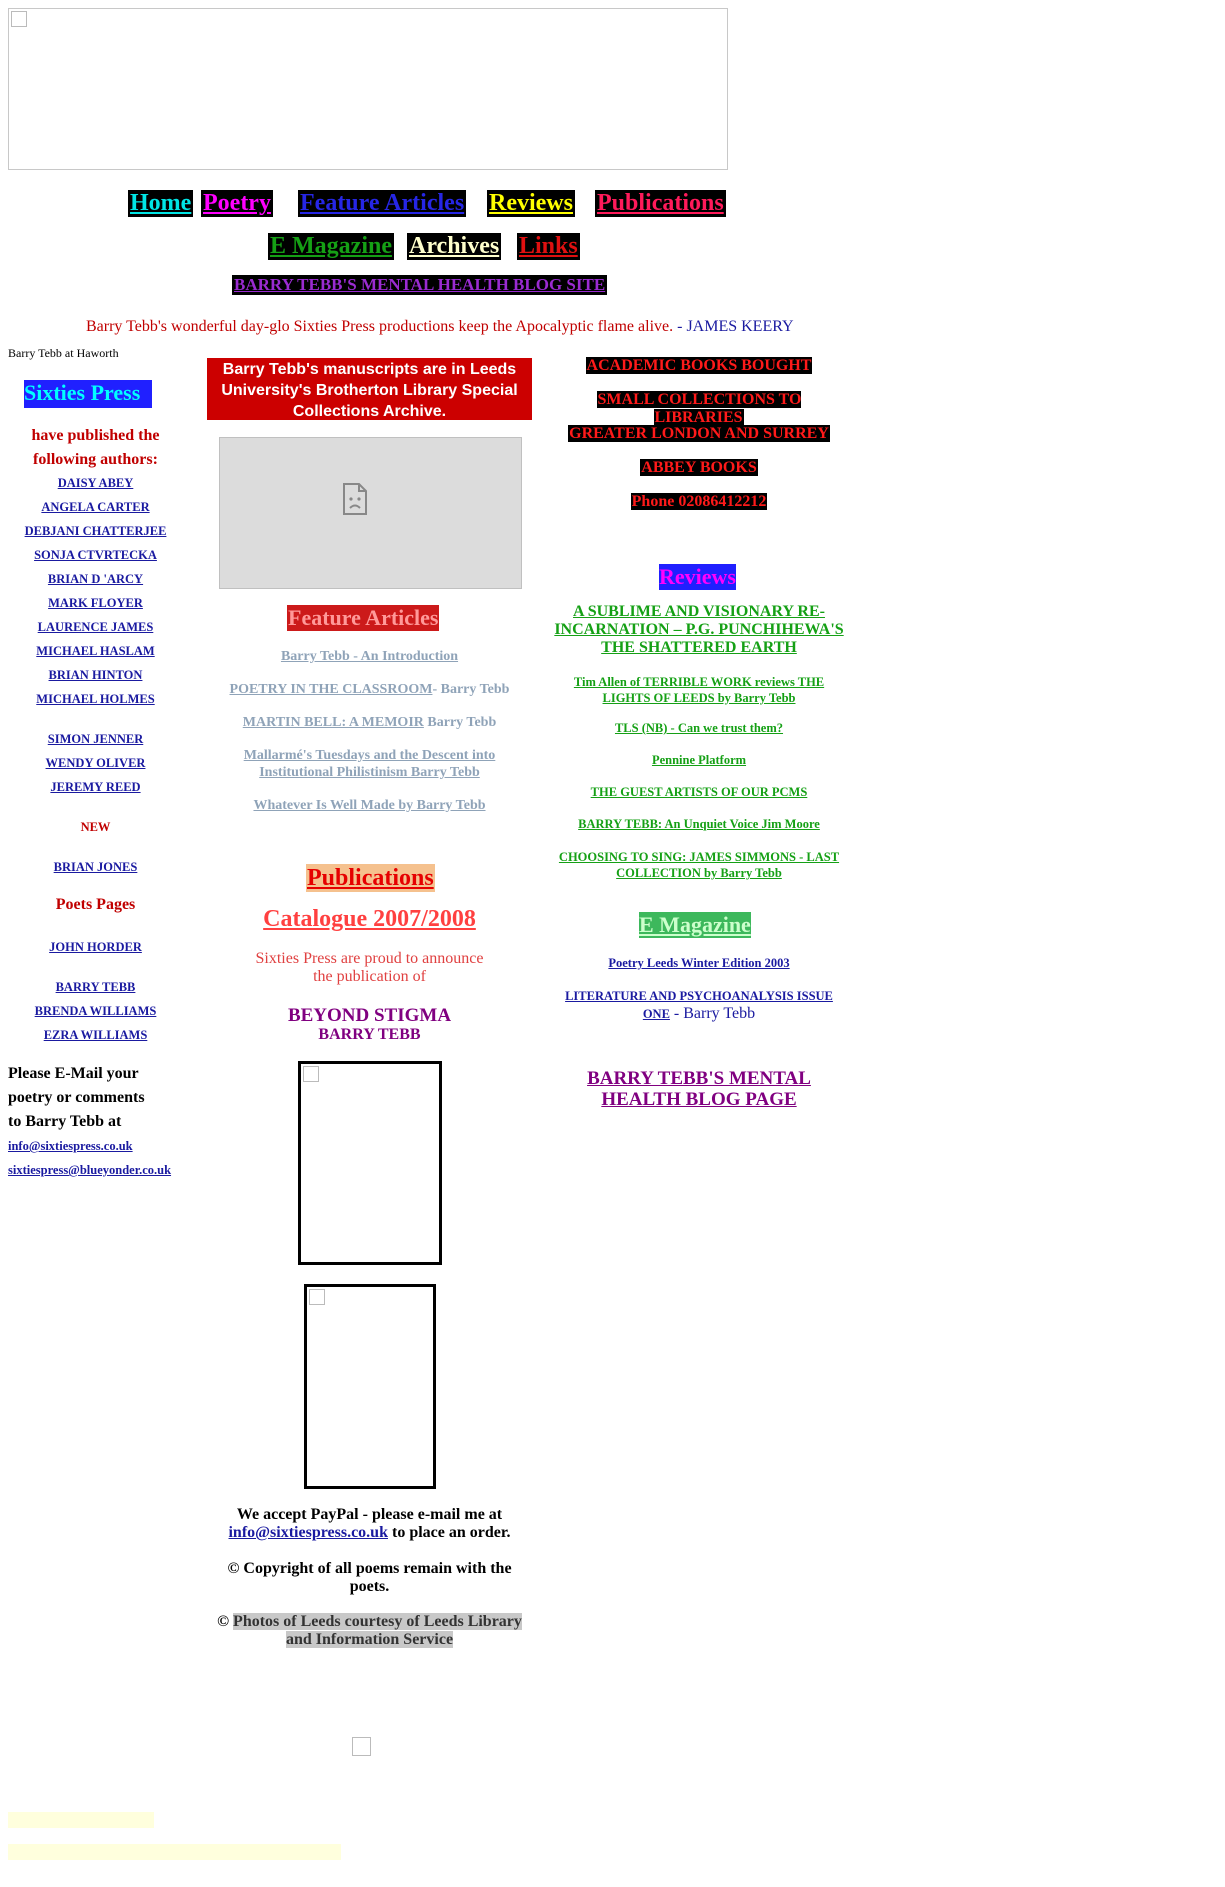  Describe the element at coordinates (699, 760) in the screenshot. I see `review-link: Pennine Platform` at that location.